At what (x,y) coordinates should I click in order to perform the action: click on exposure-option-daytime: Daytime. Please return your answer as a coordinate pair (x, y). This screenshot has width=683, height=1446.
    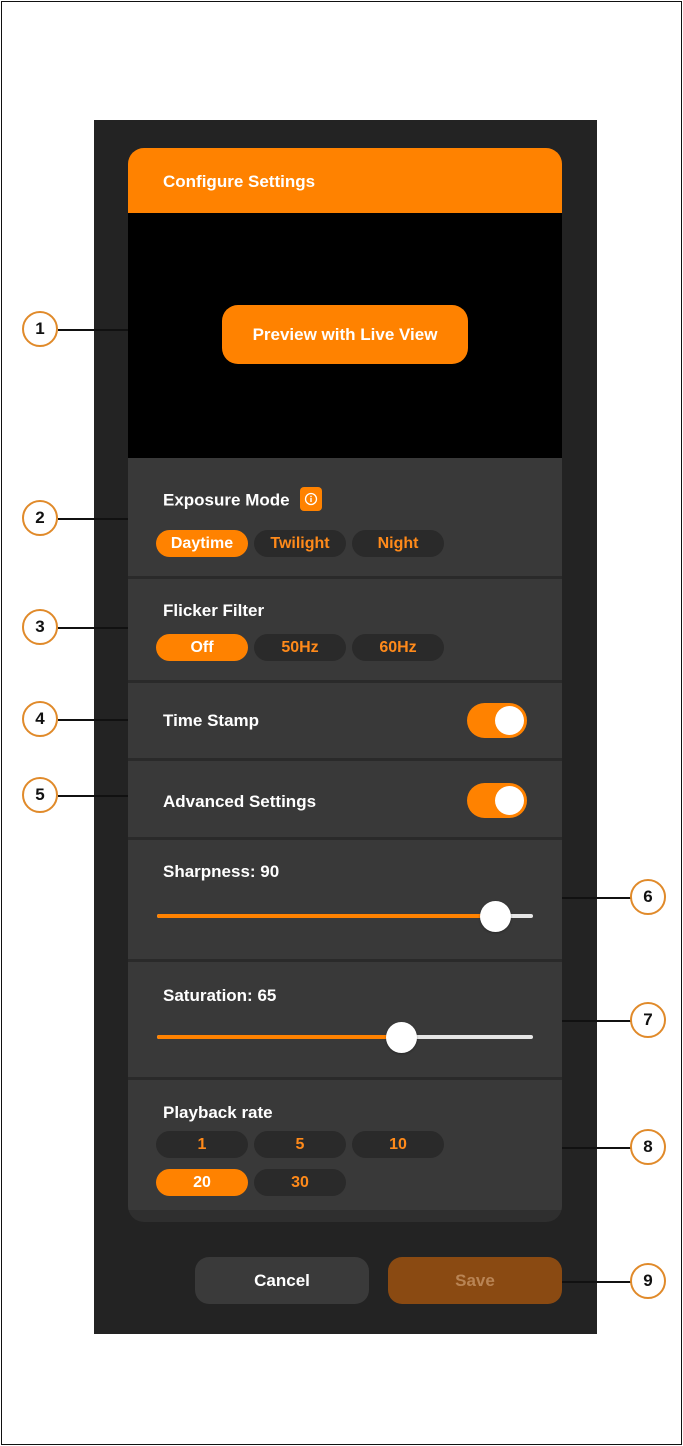
    Looking at the image, I should click on (202, 543).